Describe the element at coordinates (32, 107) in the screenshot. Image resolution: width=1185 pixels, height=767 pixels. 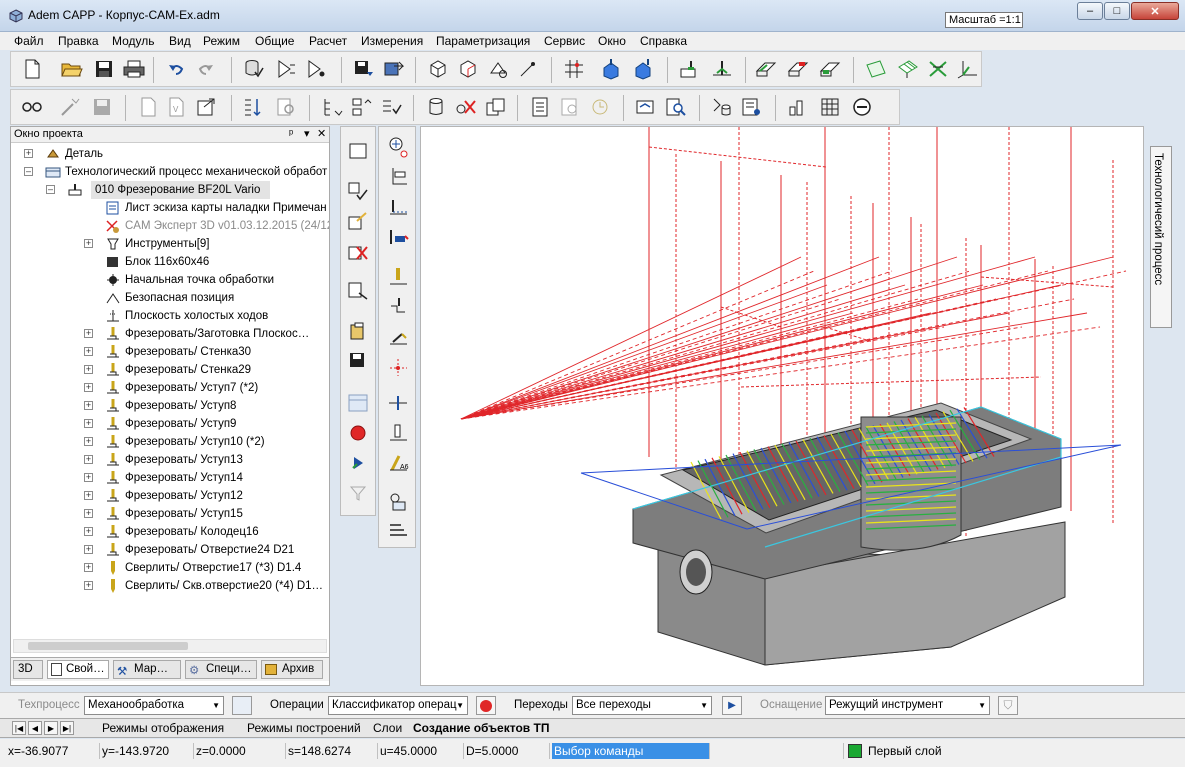
I see `eyeglasses-icon` at that location.